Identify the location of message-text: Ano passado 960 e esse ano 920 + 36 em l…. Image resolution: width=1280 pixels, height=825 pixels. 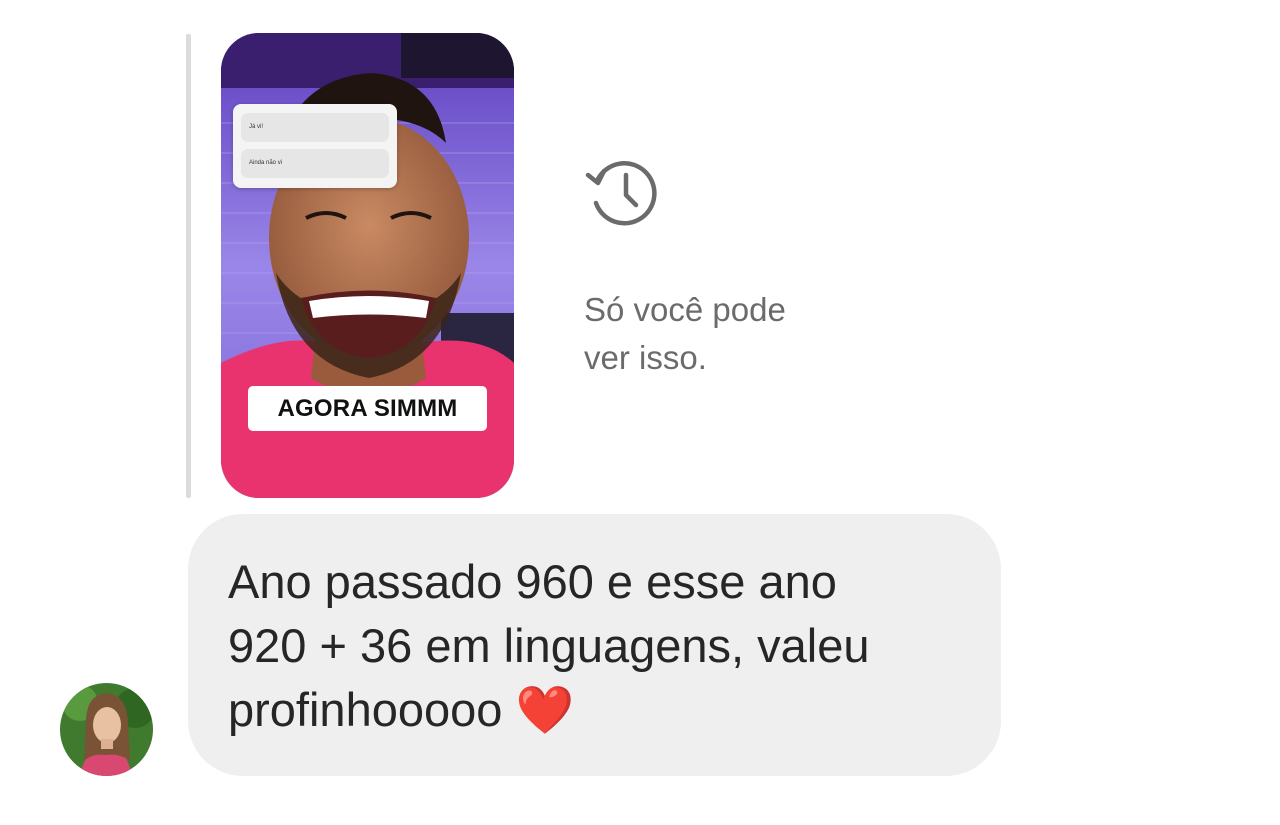
(549, 645).